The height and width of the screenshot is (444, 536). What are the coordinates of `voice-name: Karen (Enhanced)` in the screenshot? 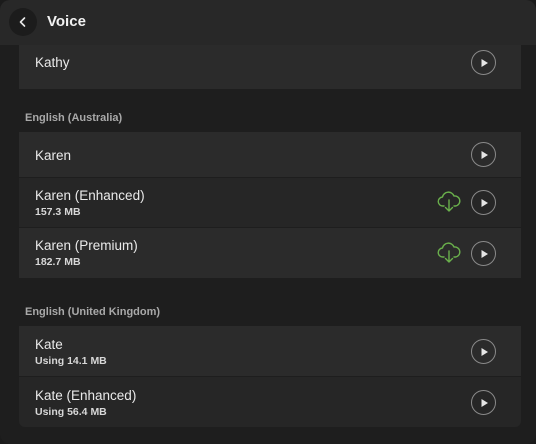 It's located at (90, 195).